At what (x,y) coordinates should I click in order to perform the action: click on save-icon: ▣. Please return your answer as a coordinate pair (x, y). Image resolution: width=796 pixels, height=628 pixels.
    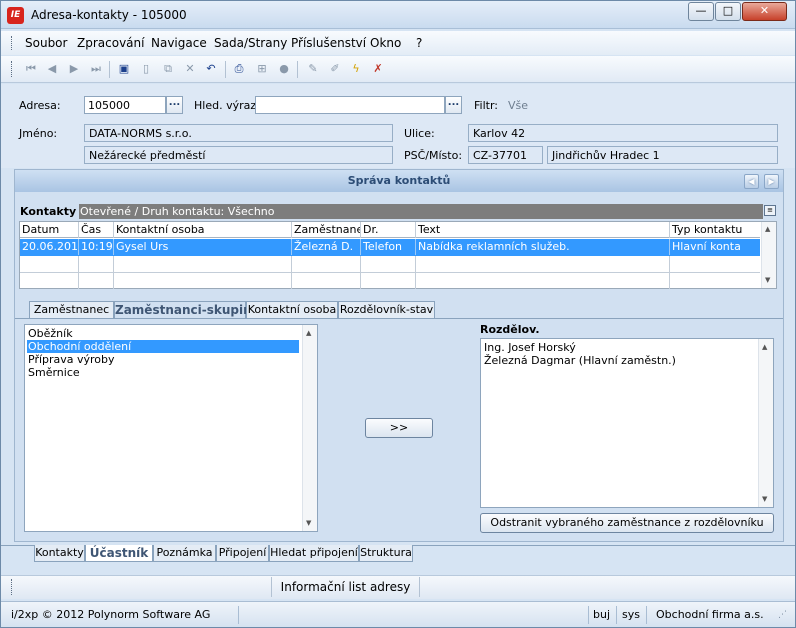
    Looking at the image, I should click on (124, 69).